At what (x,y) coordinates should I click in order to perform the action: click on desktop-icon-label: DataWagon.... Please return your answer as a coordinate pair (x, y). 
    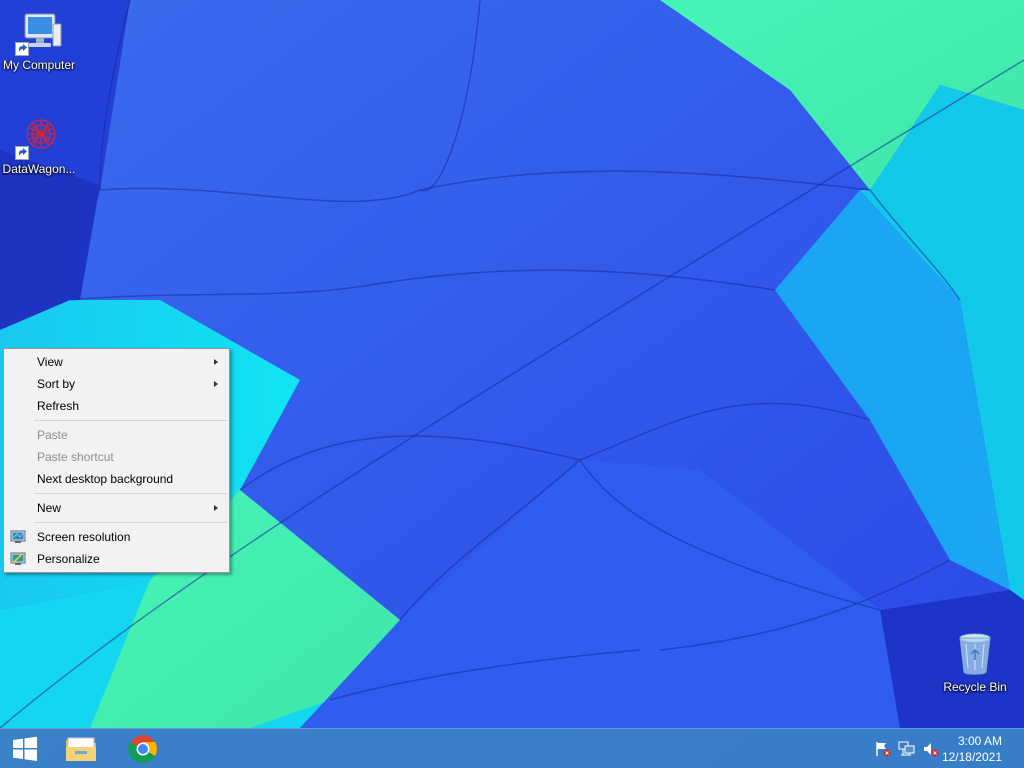
    Looking at the image, I should click on (39, 169).